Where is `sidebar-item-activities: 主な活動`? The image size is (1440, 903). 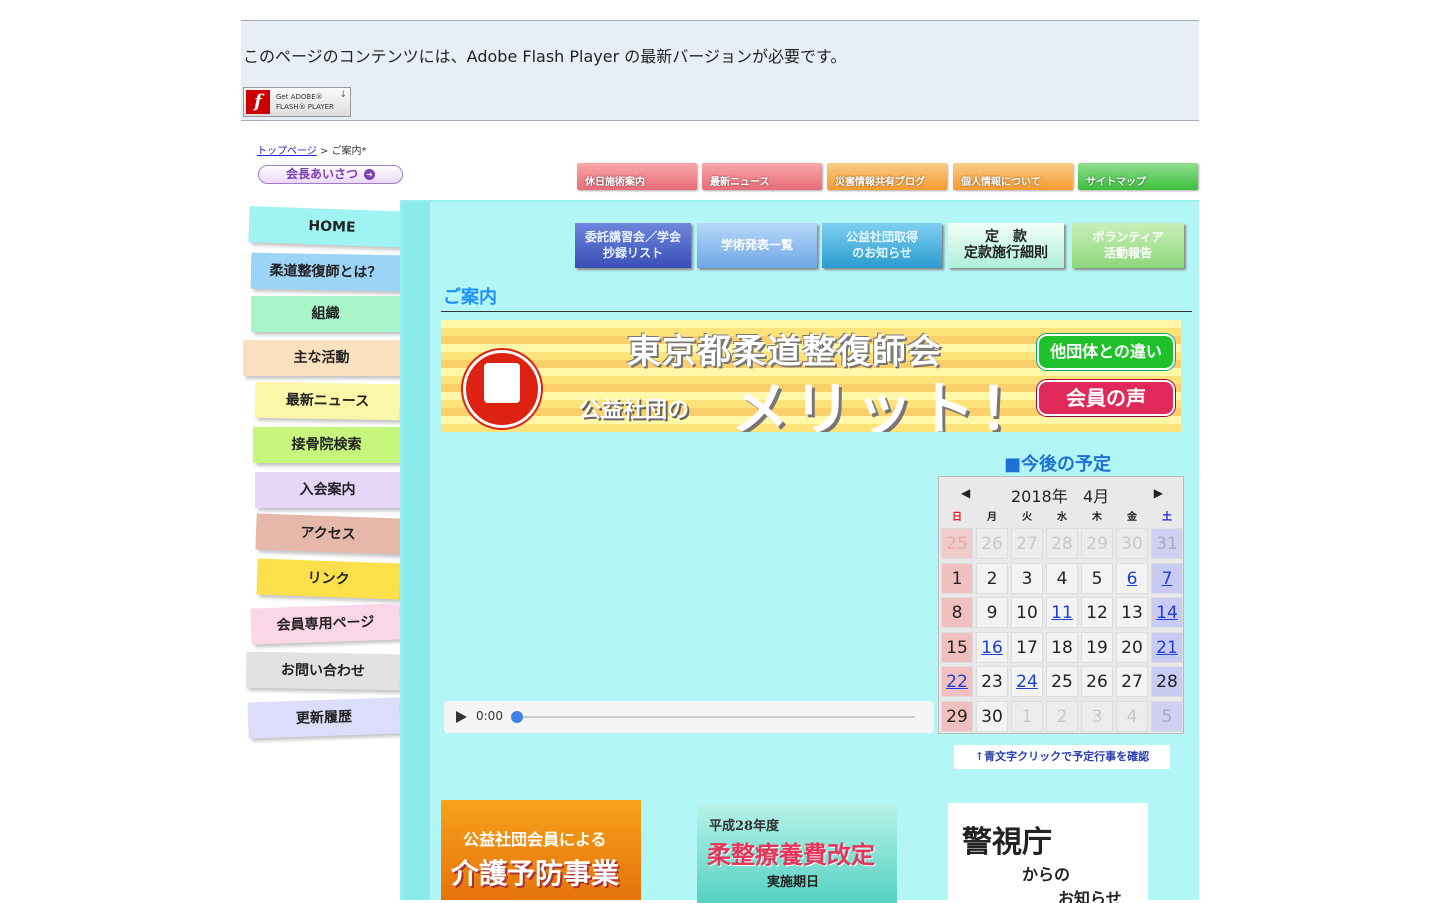
sidebar-item-activities: 主な活動 is located at coordinates (321, 358).